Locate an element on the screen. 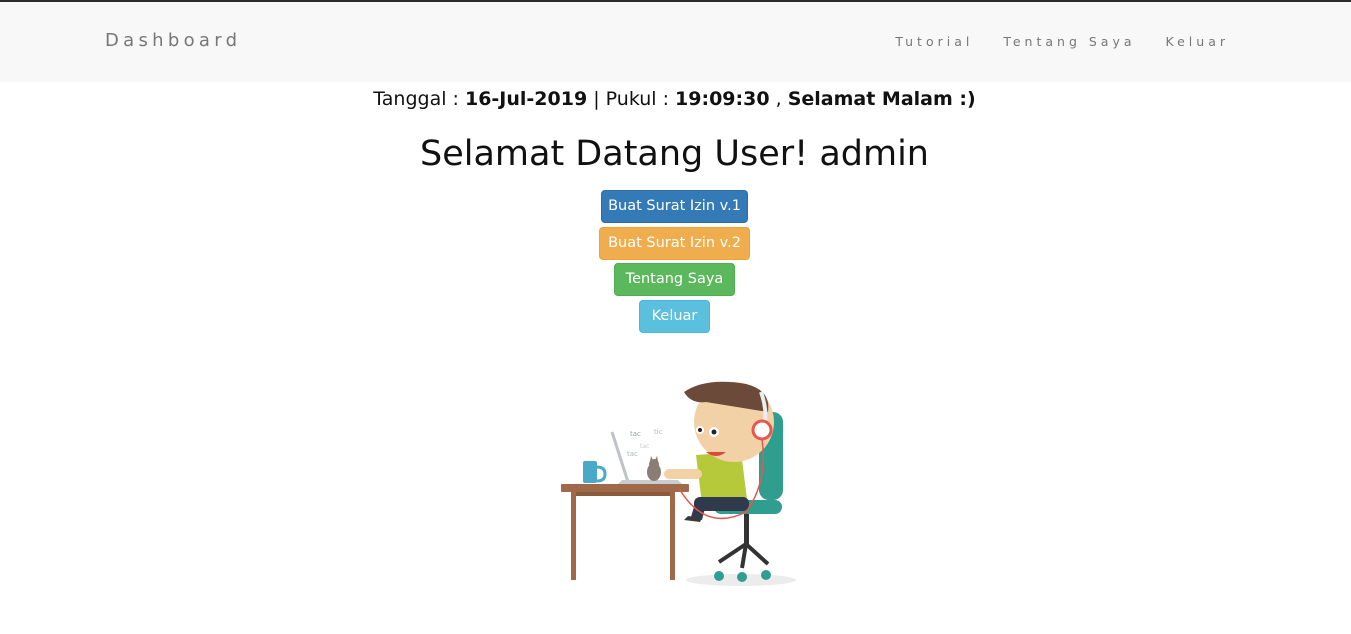 This screenshot has width=1351, height=634. tentang-saya-button: Tentang Saya is located at coordinates (674, 279).